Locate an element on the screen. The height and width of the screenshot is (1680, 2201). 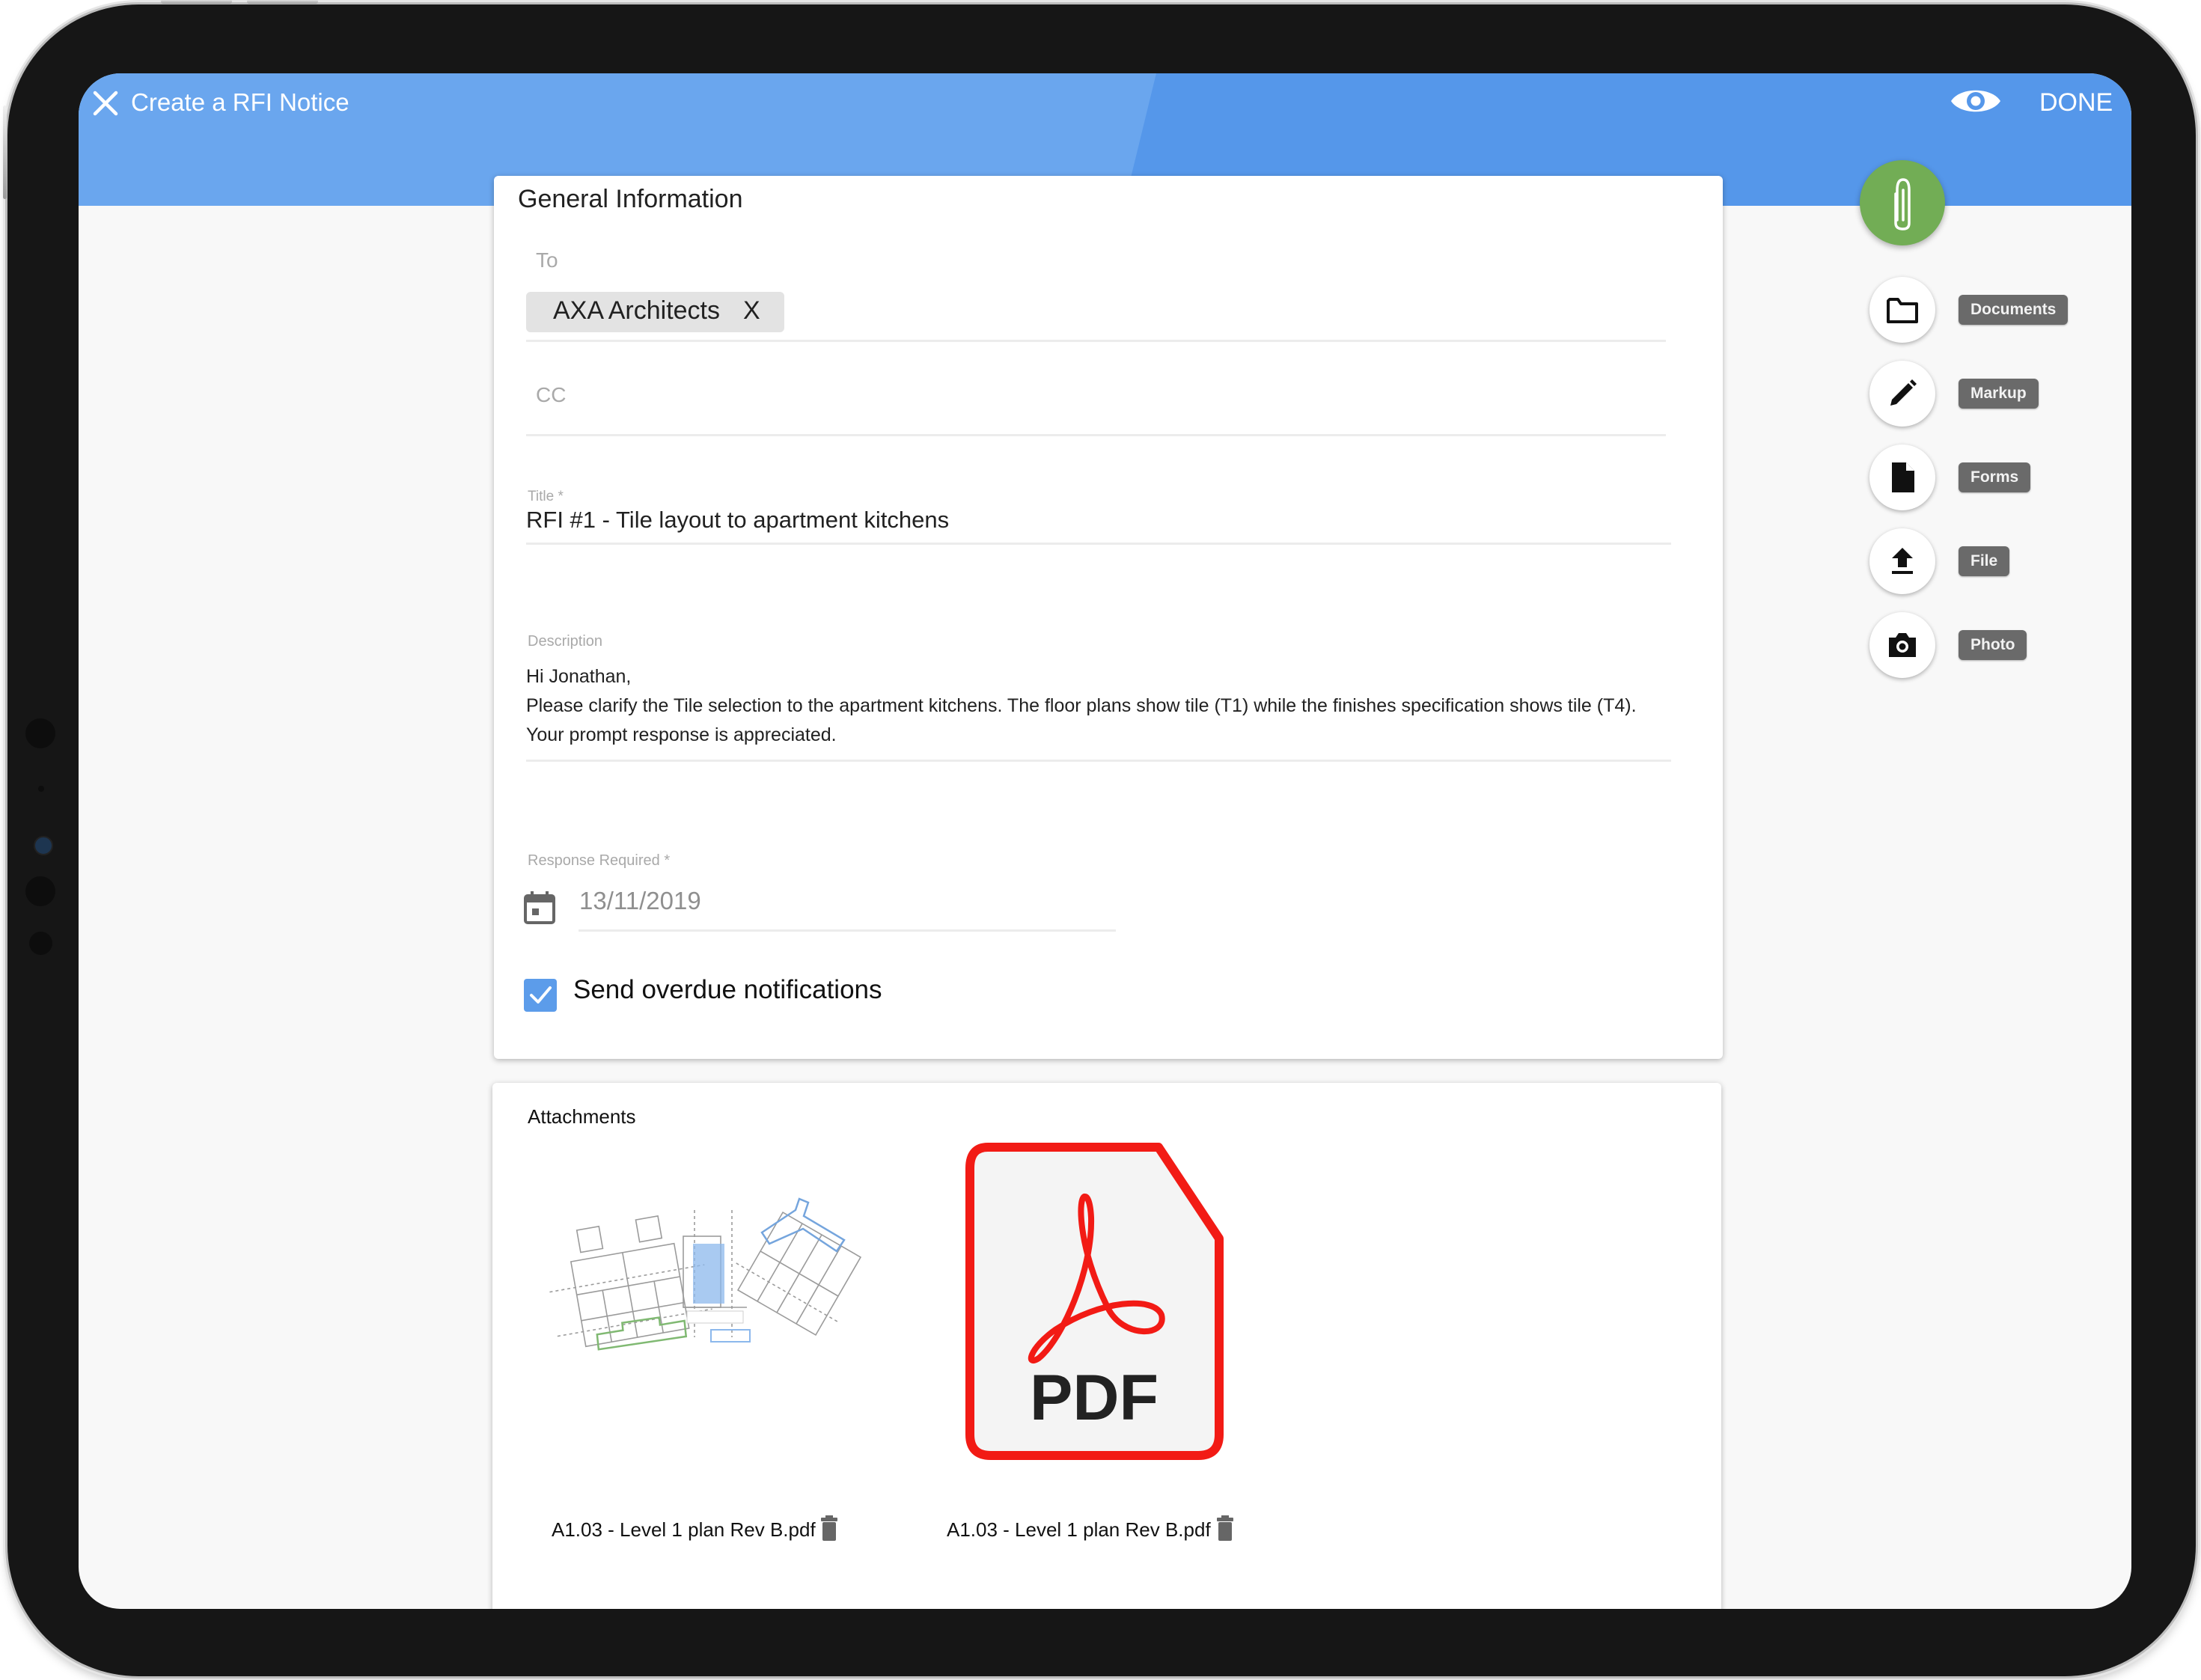
close-icon is located at coordinates (106, 103).